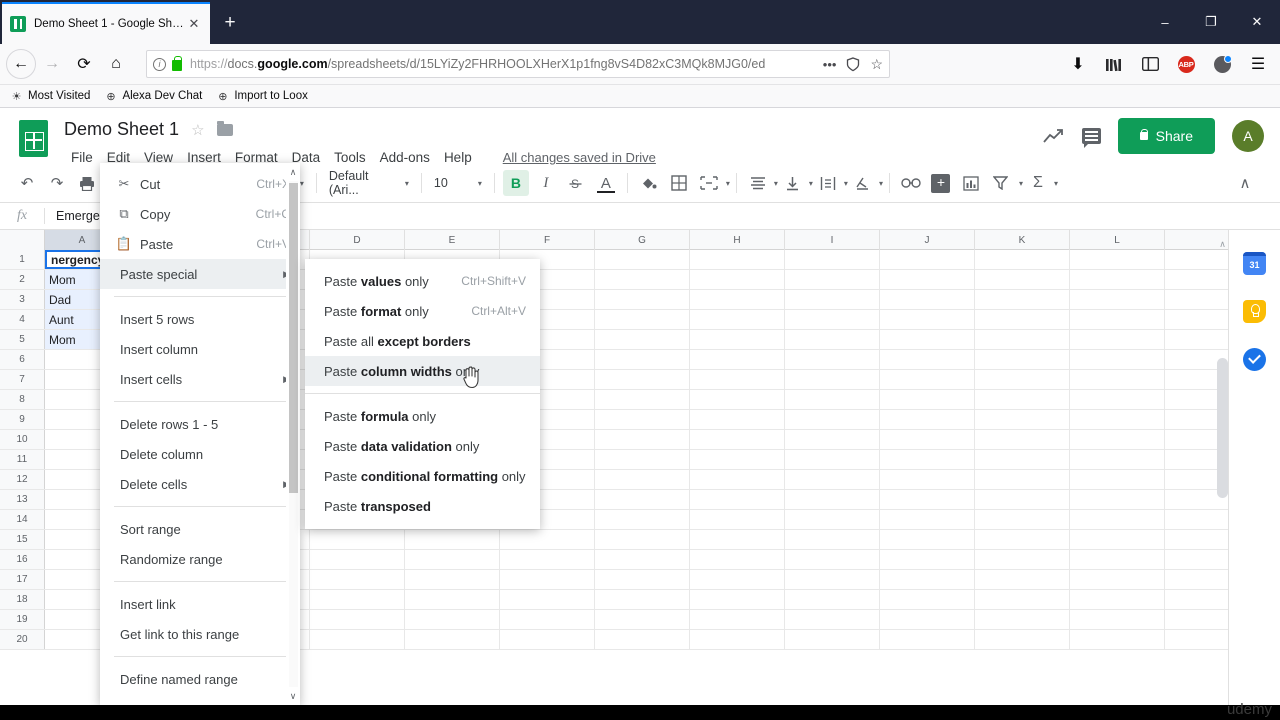  What do you see at coordinates (22, 619) in the screenshot?
I see `row-header-19: 19` at bounding box center [22, 619].